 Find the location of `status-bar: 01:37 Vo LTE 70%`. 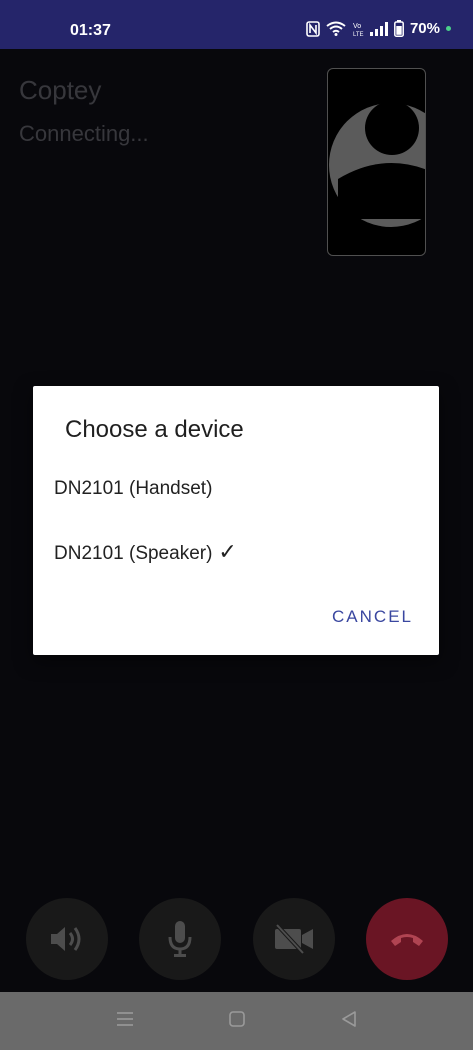

status-bar: 01:37 Vo LTE 70% is located at coordinates (236, 24).